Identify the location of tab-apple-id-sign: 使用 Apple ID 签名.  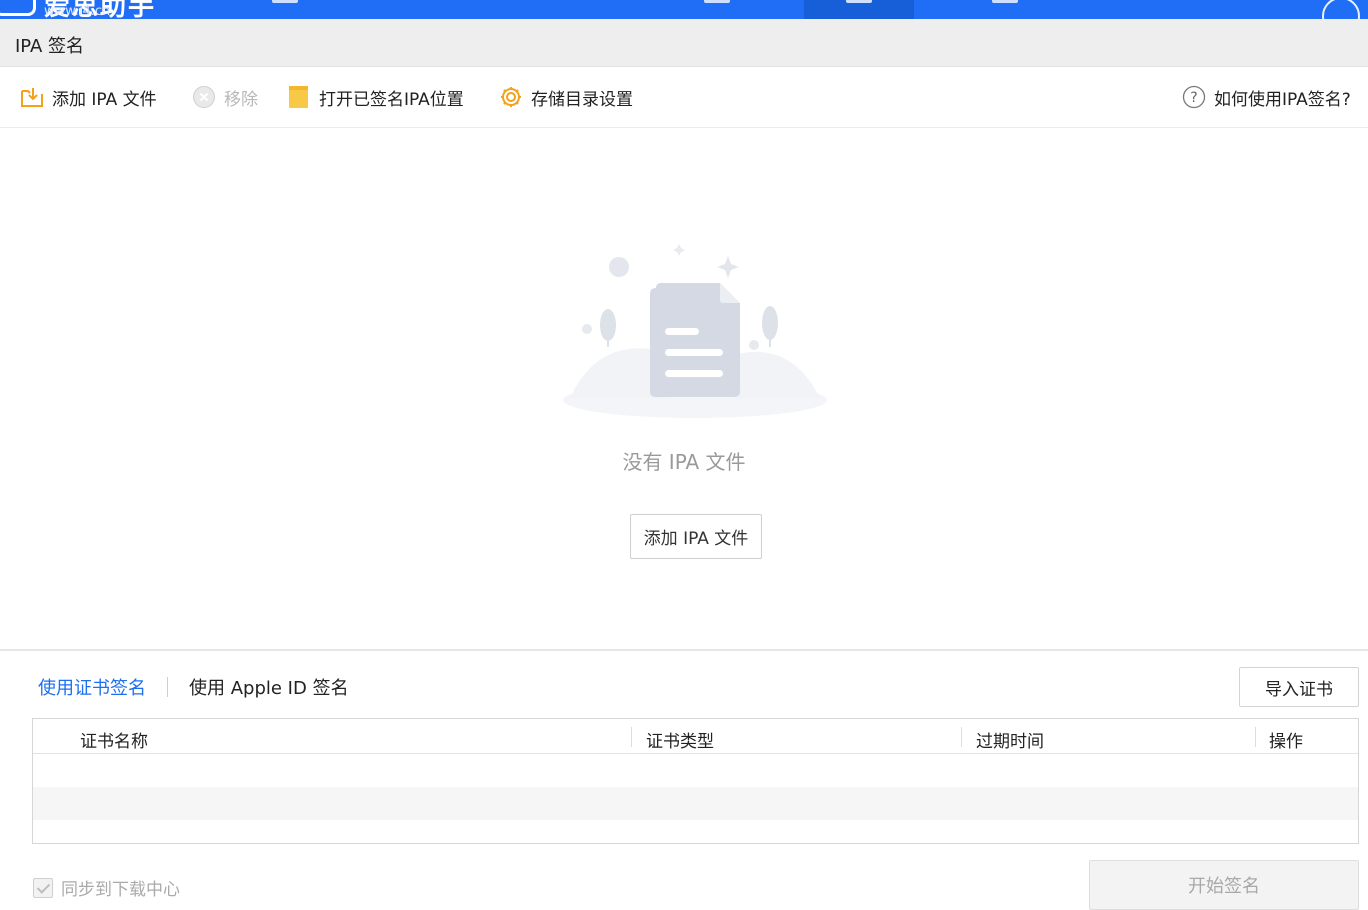
(269, 687).